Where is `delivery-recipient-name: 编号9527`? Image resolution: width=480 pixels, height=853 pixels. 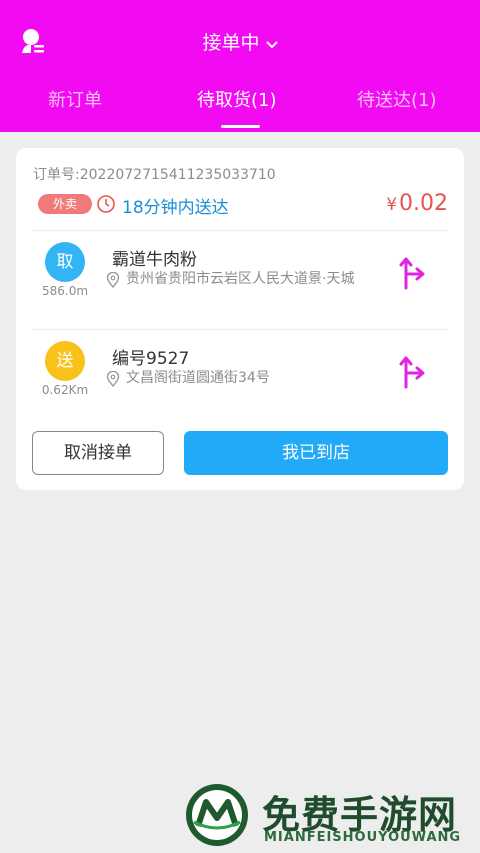 delivery-recipient-name: 编号9527 is located at coordinates (151, 359).